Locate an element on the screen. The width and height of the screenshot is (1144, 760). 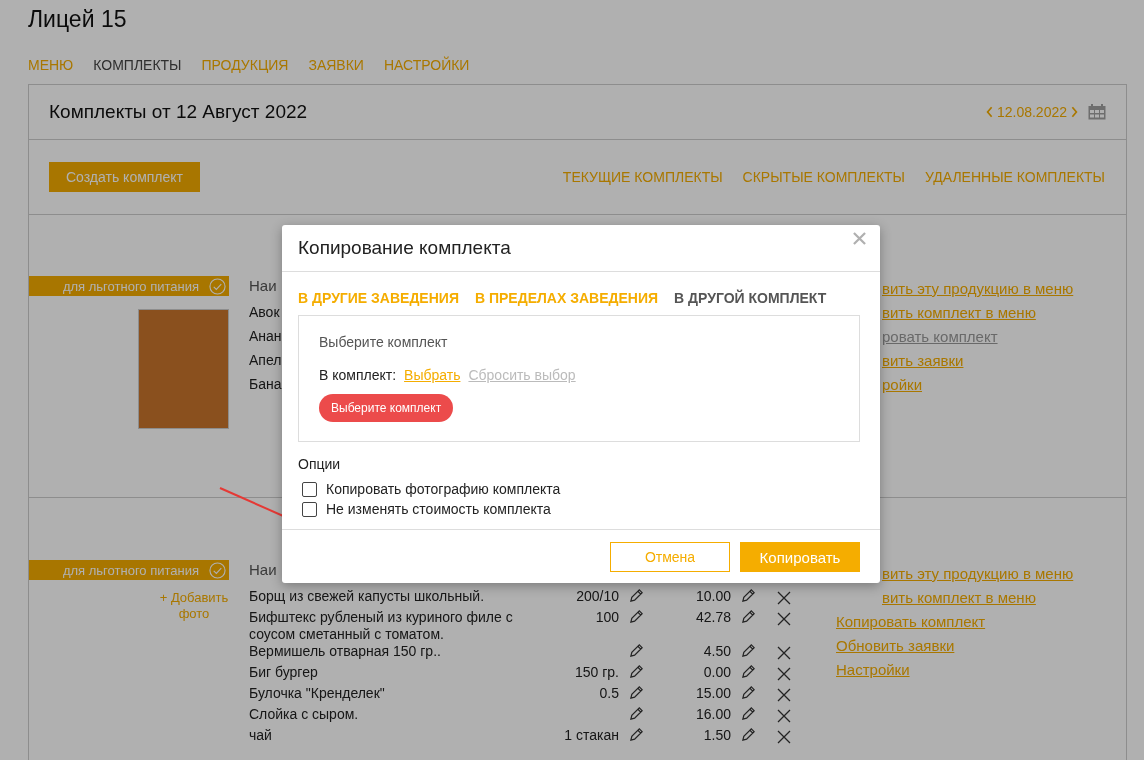
item-name: Апел is located at coordinates (265, 360).